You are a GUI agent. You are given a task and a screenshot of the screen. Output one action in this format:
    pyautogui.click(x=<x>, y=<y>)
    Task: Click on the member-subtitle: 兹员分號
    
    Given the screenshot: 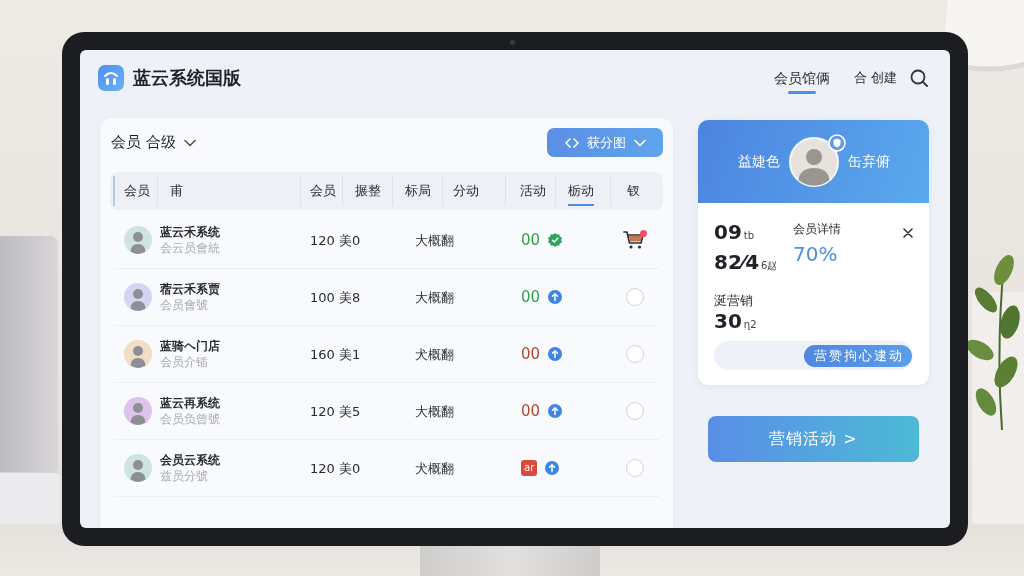 What is the action you would take?
    pyautogui.click(x=184, y=476)
    